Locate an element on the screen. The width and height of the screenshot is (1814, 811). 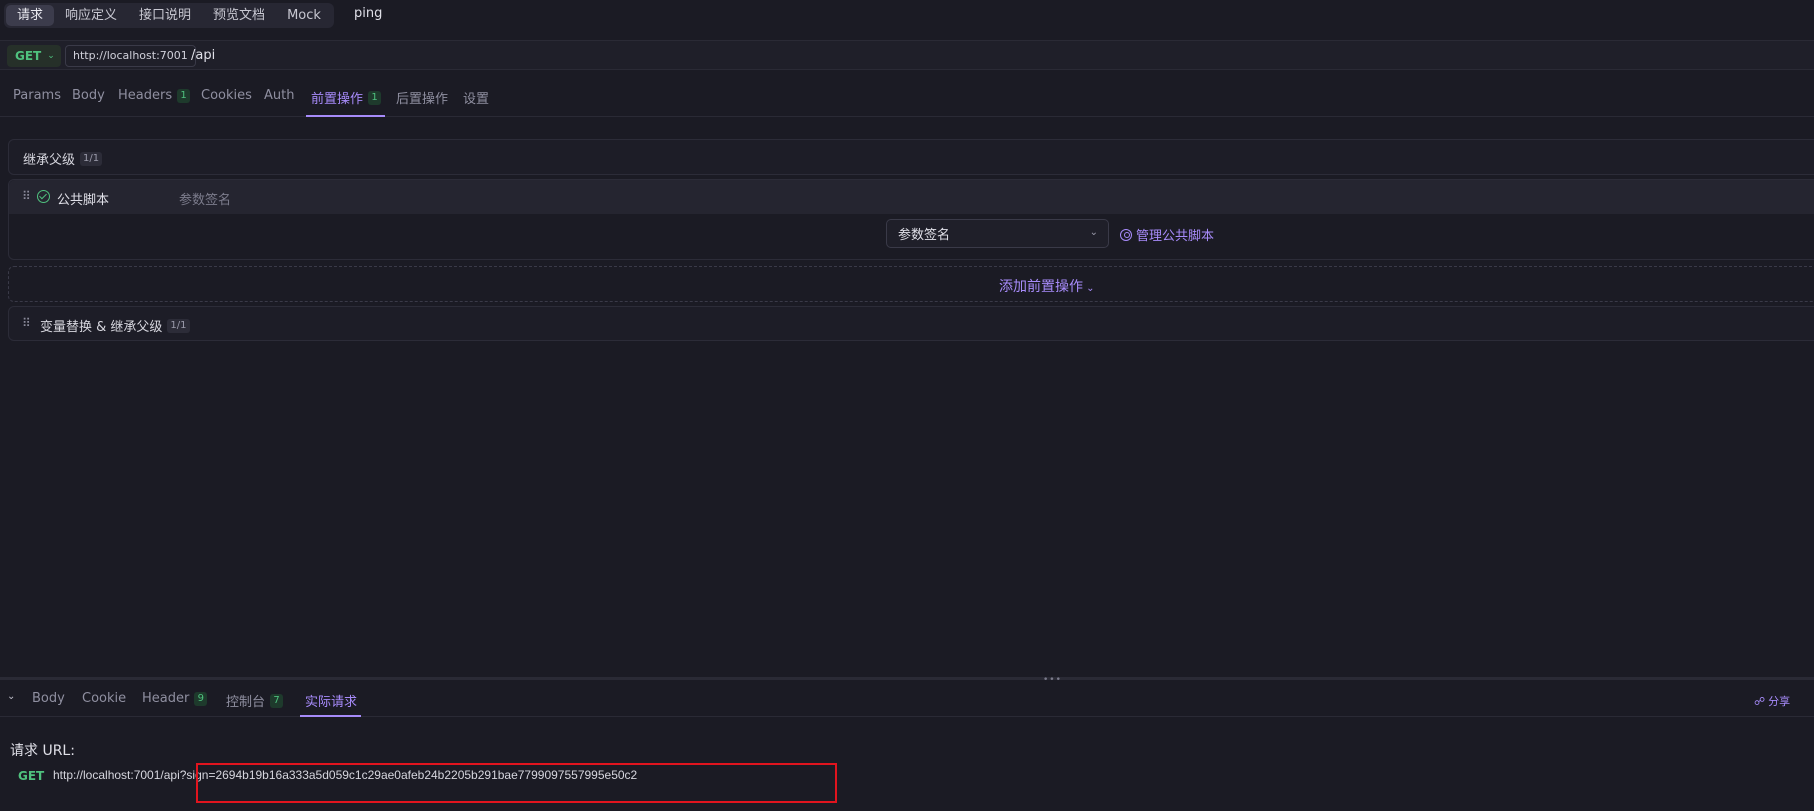
tab-body: Body is located at coordinates (88, 95).